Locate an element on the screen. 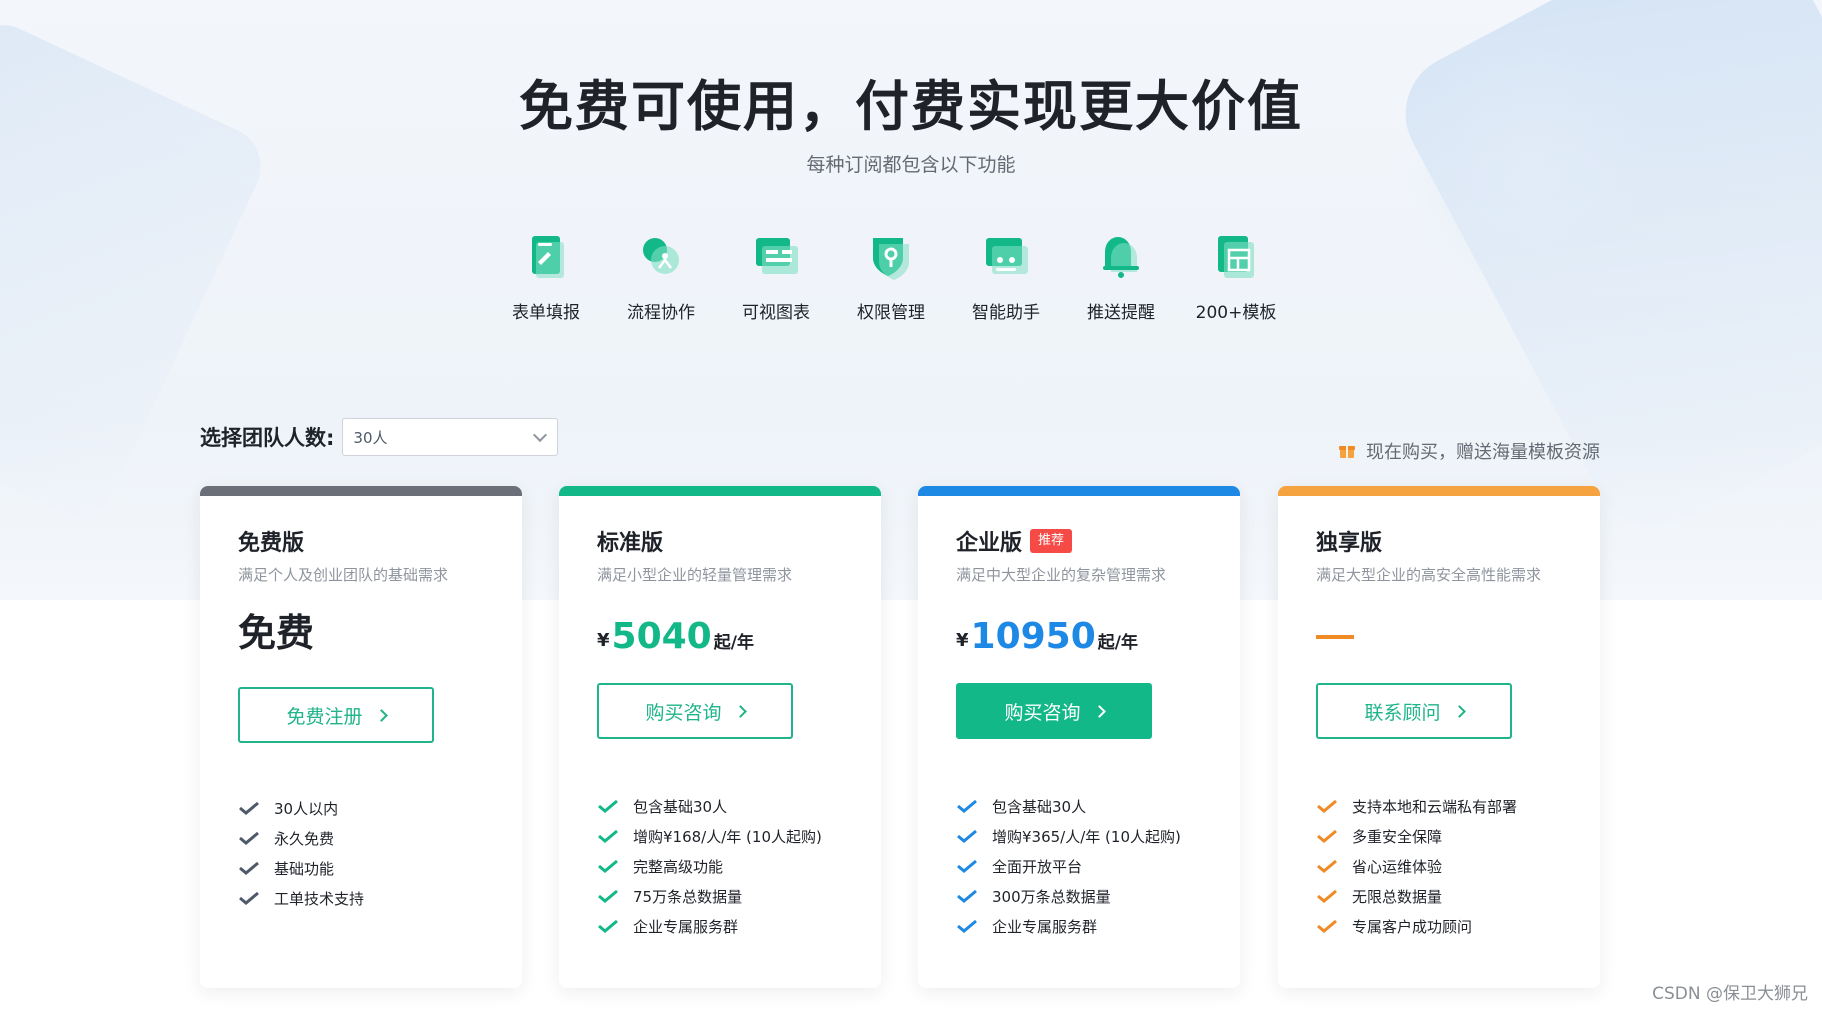 The width and height of the screenshot is (1822, 1012). notification-icon is located at coordinates (1121, 257).